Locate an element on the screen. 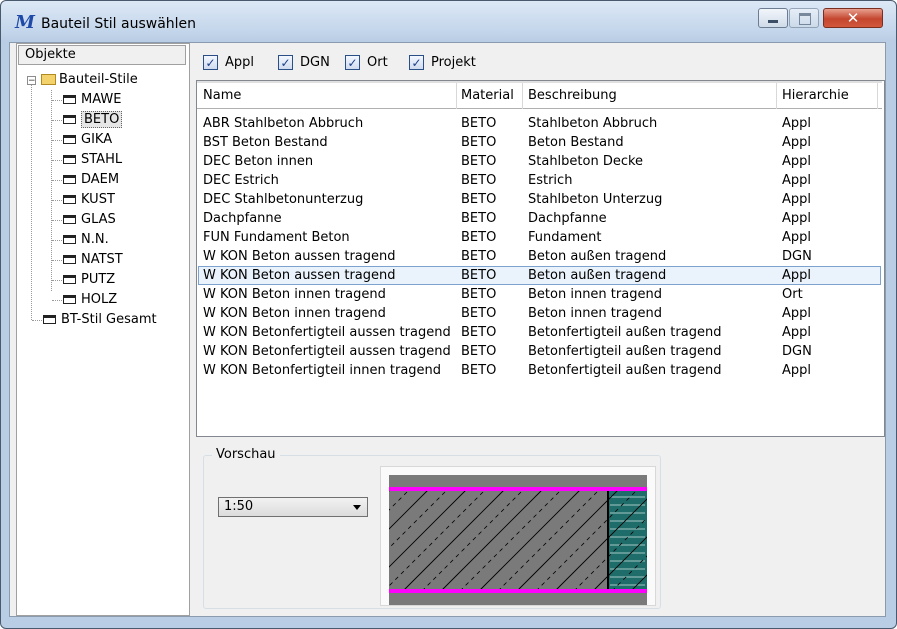 The height and width of the screenshot is (629, 897). table-row: DEC Estrich BETO Estrich Appl is located at coordinates (539, 180).